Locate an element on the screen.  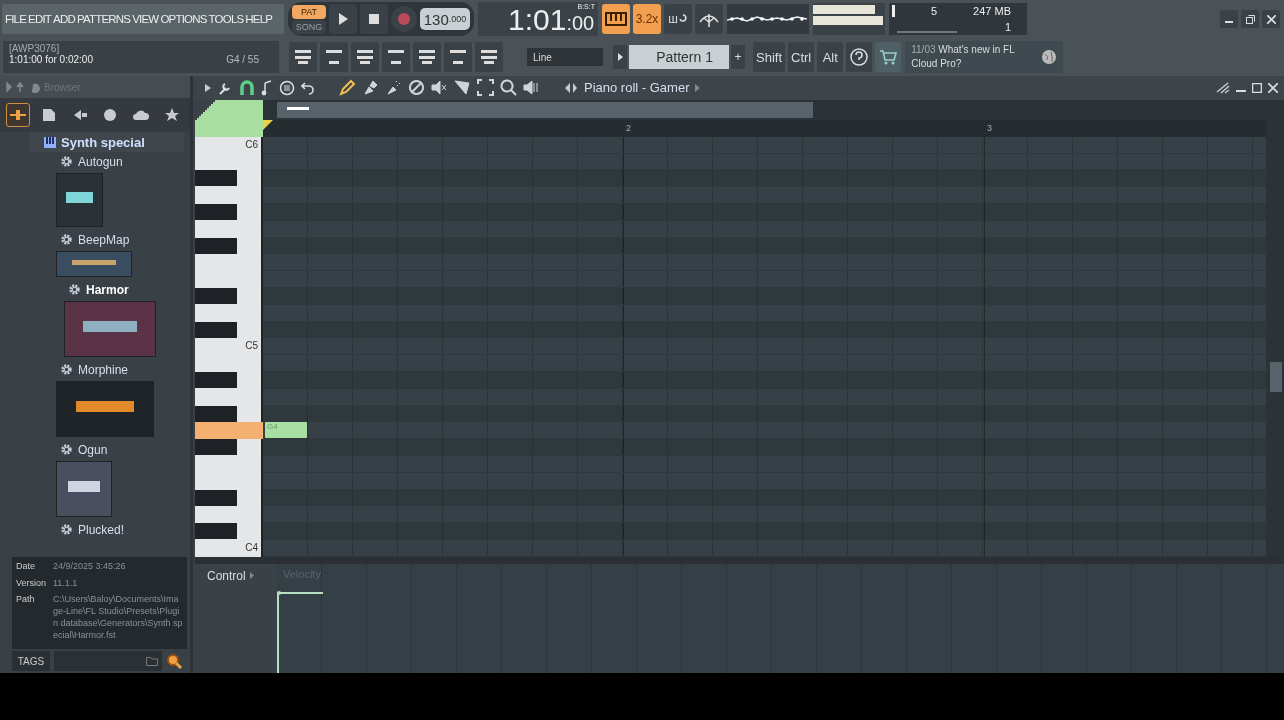
plugin-item: Plucked! is located at coordinates (110, 529).